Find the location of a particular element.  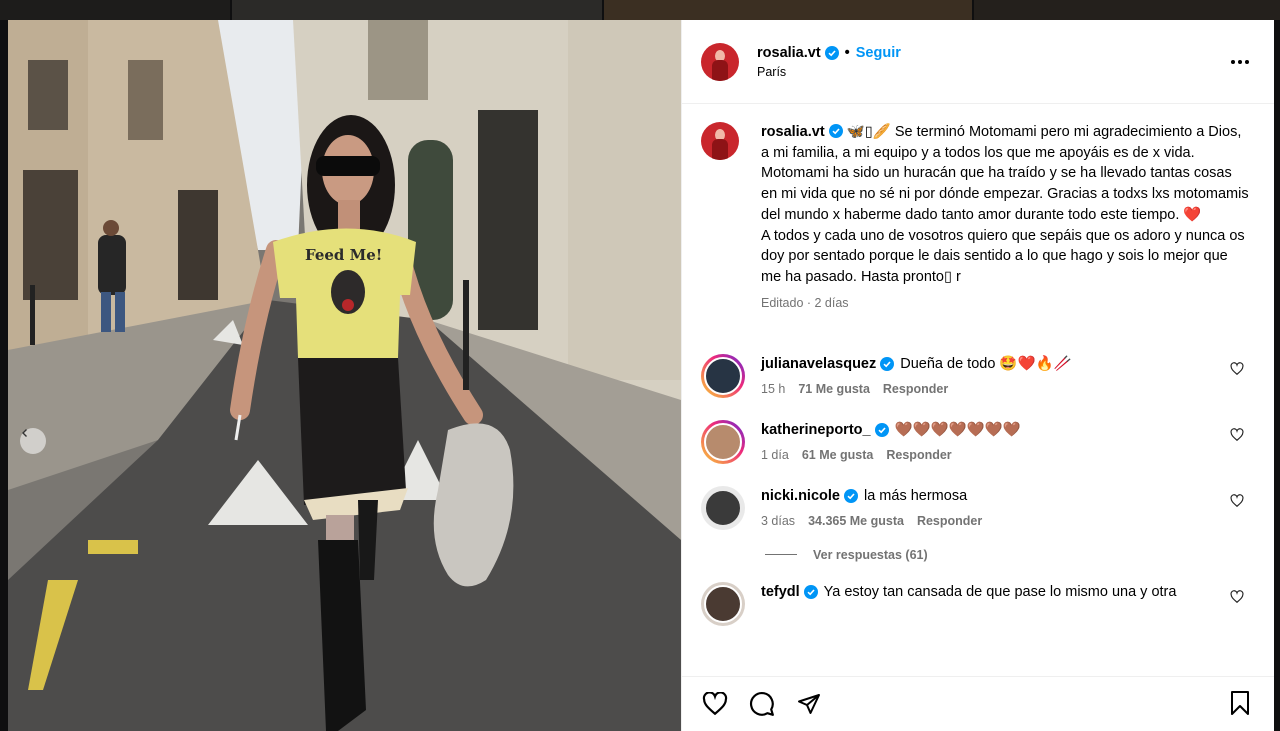

view-replies-label: Ver respuestas (61) is located at coordinates (870, 554).